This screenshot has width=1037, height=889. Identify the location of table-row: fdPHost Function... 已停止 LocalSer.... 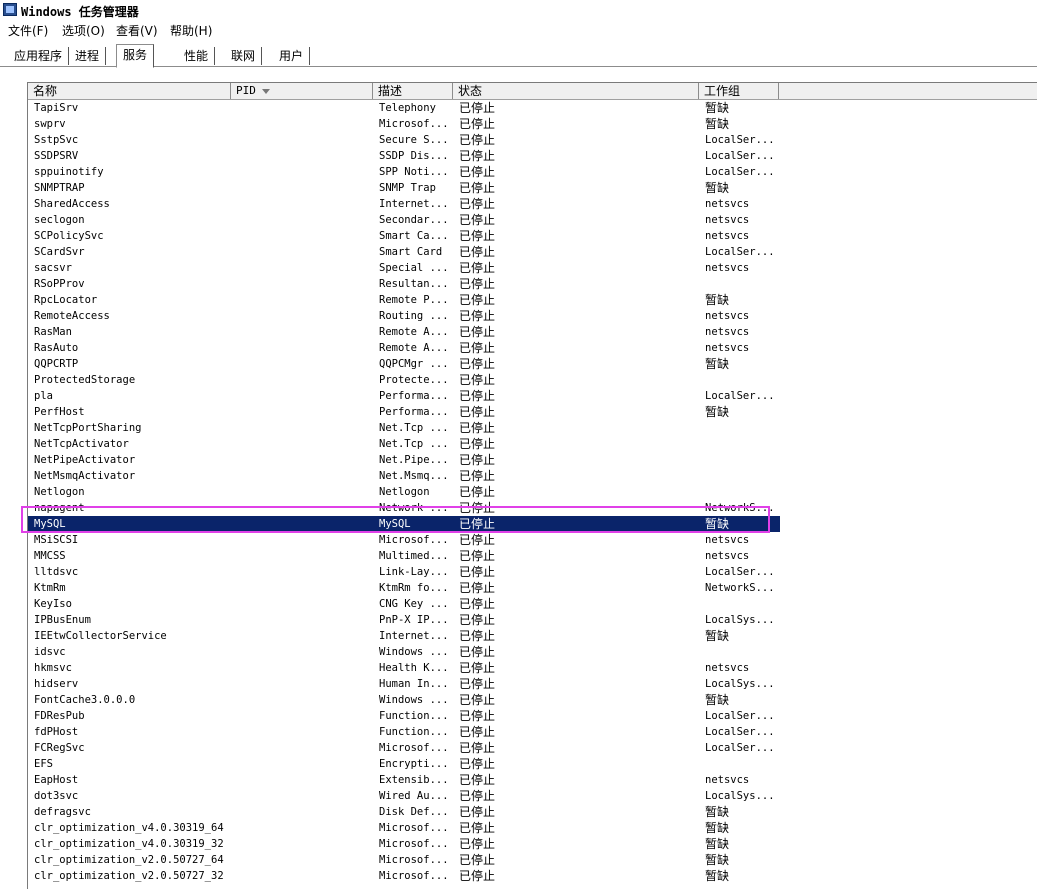
(404, 732).